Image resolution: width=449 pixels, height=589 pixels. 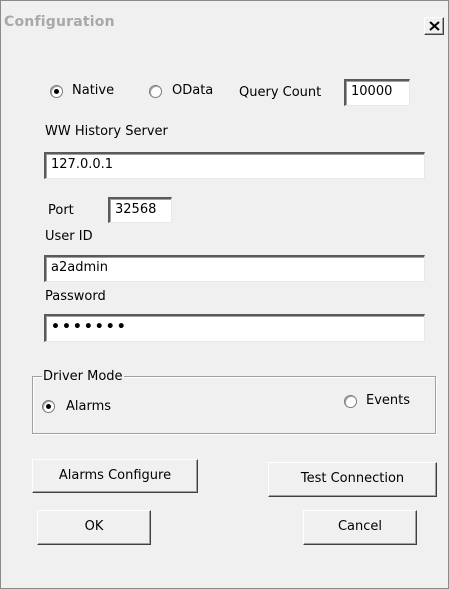 What do you see at coordinates (140, 210) in the screenshot?
I see `port-input: 32568` at bounding box center [140, 210].